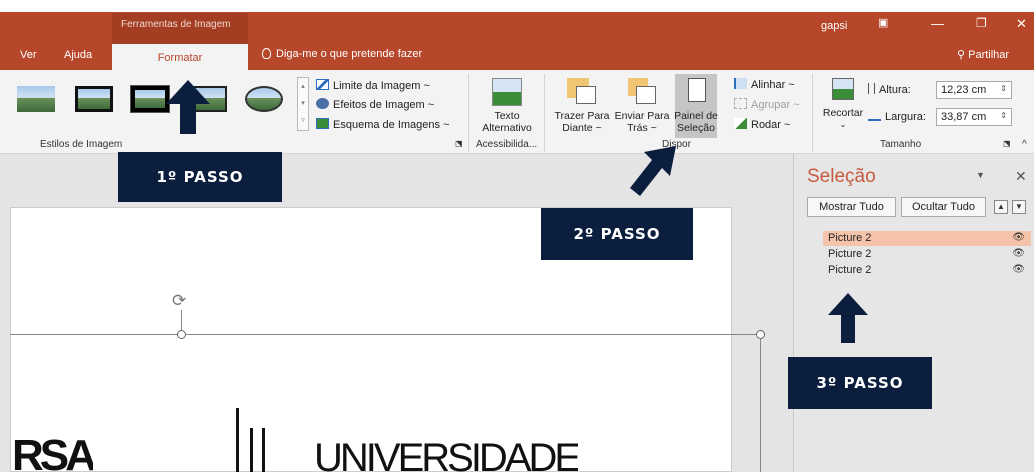 Image resolution: width=1034 pixels, height=472 pixels. What do you see at coordinates (775, 105) in the screenshot?
I see `group-label: Agrupar ~` at bounding box center [775, 105].